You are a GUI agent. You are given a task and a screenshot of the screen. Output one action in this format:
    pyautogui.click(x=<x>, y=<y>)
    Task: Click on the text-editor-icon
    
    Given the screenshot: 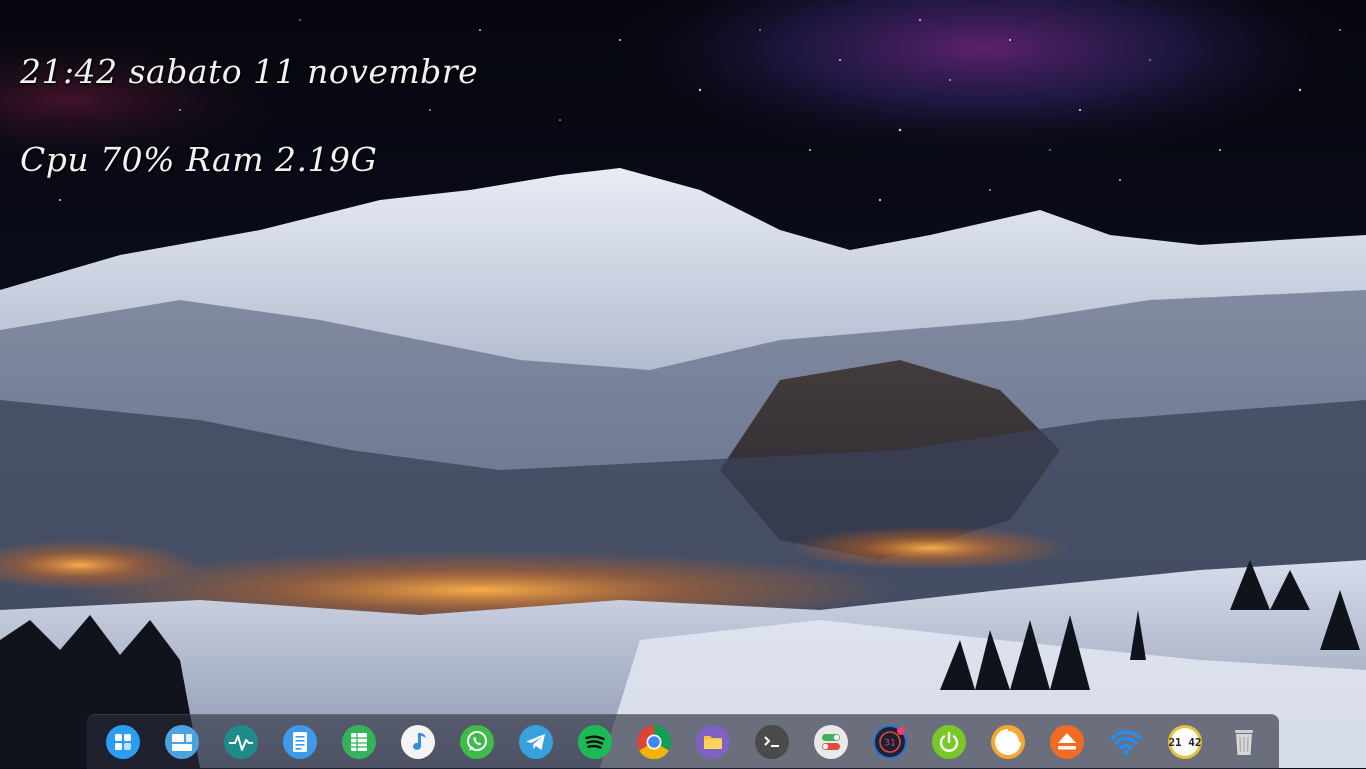 What is the action you would take?
    pyautogui.click(x=300, y=742)
    